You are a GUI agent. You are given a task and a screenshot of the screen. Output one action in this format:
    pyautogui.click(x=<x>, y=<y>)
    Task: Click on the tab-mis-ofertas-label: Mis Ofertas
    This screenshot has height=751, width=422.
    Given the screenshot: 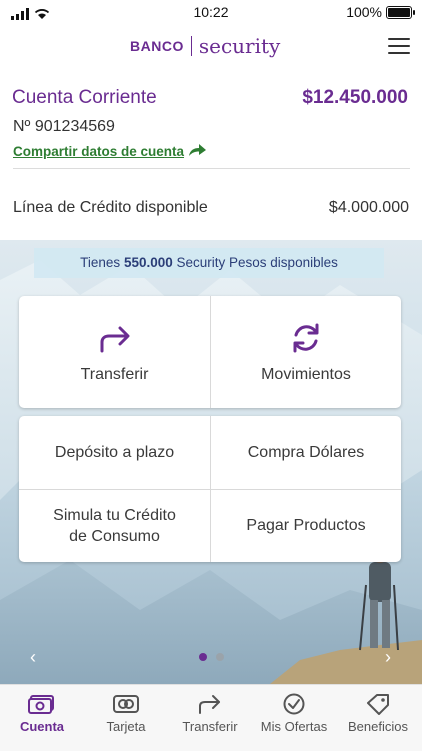 What is the action you would take?
    pyautogui.click(x=294, y=726)
    